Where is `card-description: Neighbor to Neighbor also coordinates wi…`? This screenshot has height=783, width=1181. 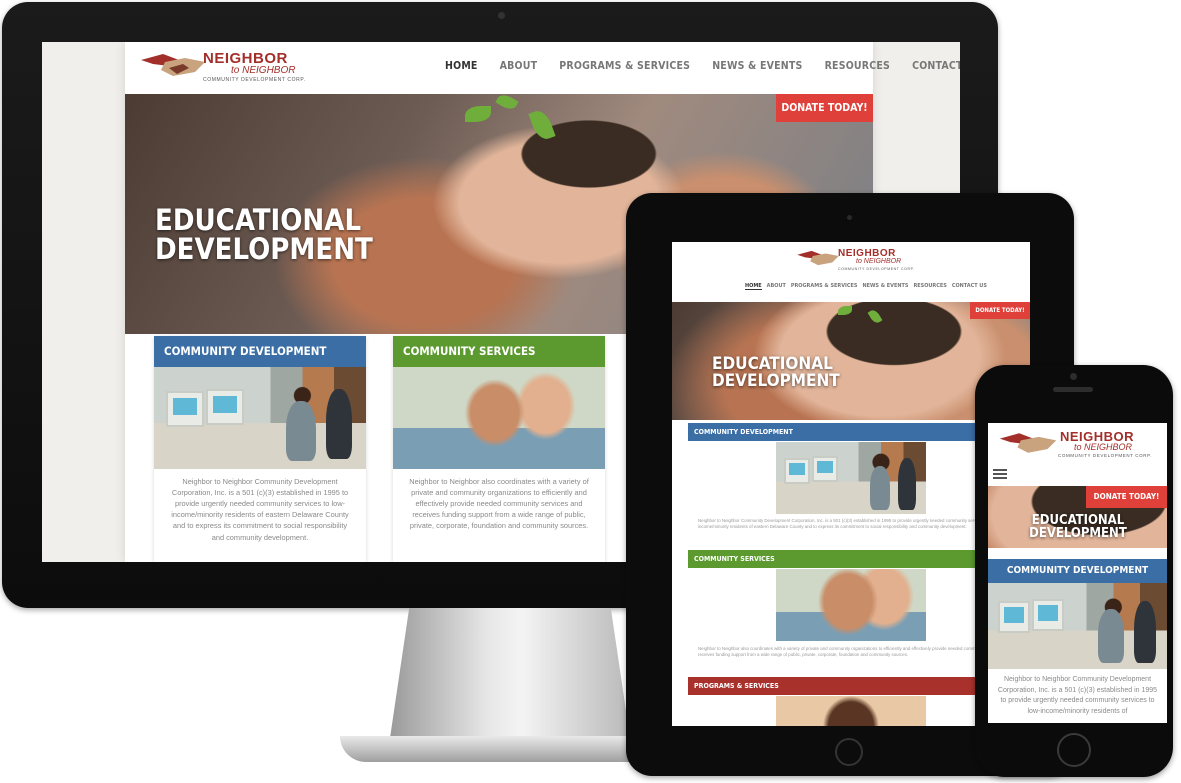
card-description: Neighbor to Neighbor also coordinates wi… is located at coordinates (499, 504).